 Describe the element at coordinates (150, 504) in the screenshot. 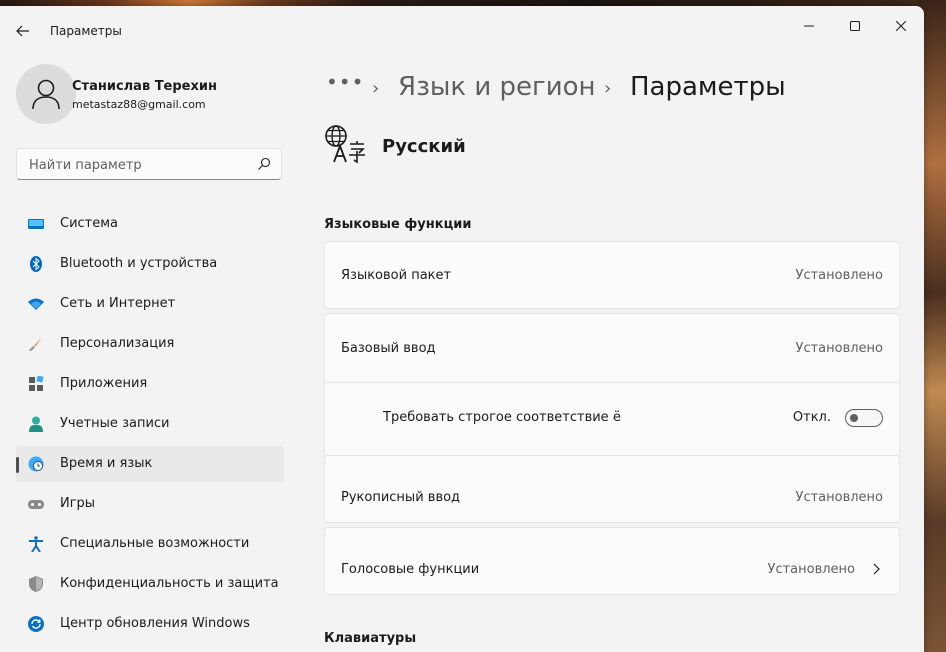

I see `sidebar-item-gaming: Игры` at that location.